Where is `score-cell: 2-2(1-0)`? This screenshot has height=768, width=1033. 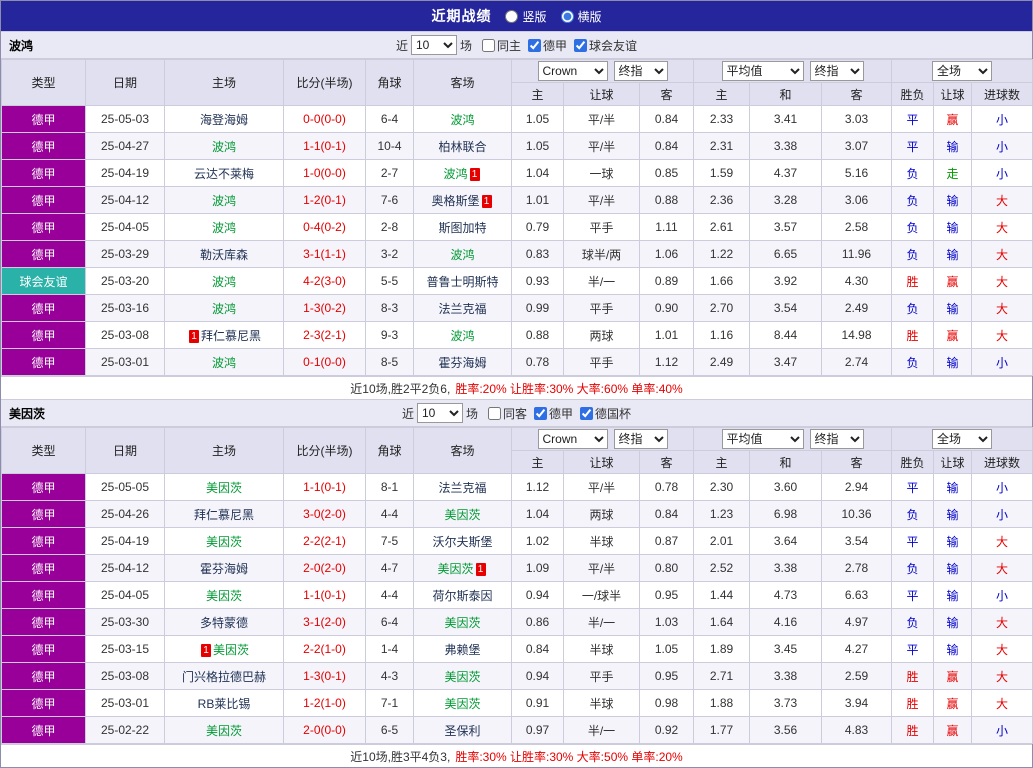
score-cell: 2-2(1-0) is located at coordinates (324, 649).